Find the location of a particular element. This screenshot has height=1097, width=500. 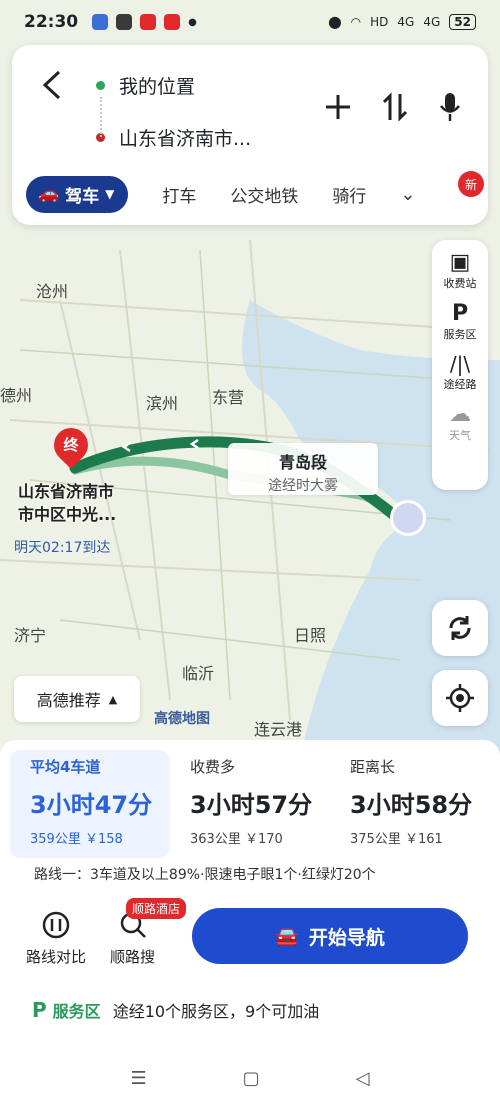

tab-drive-label: 驾车 is located at coordinates (82, 196).